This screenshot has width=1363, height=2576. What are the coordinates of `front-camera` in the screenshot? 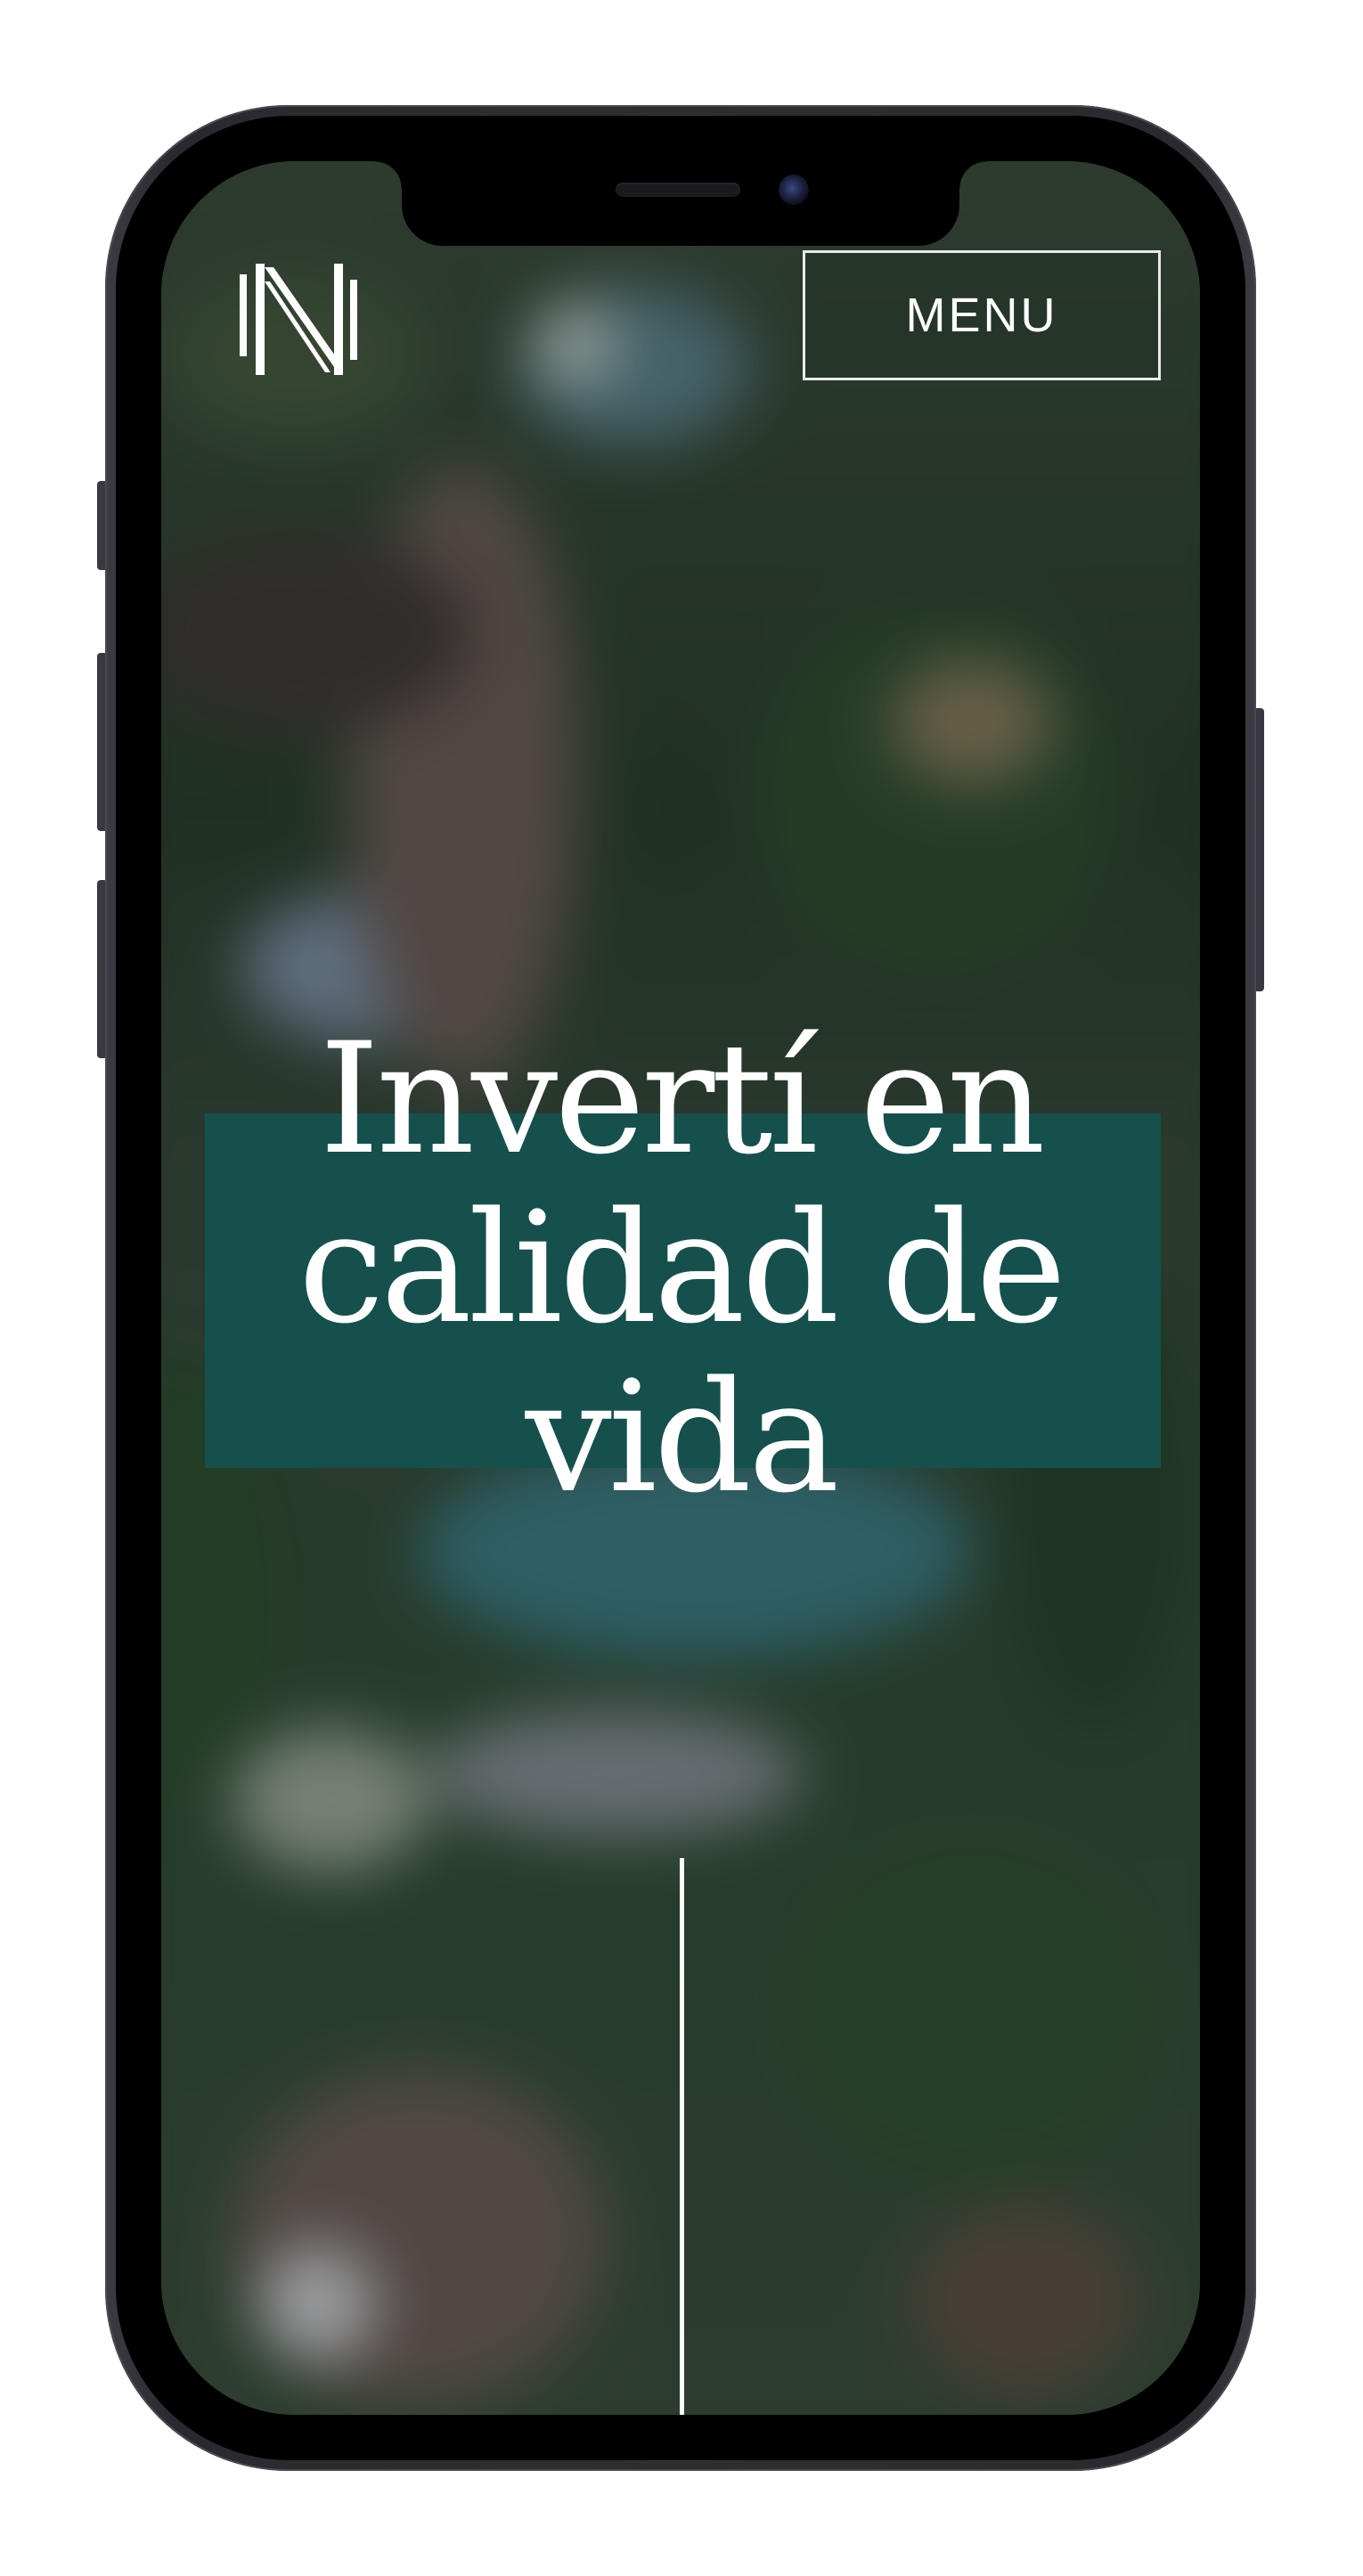 It's located at (794, 190).